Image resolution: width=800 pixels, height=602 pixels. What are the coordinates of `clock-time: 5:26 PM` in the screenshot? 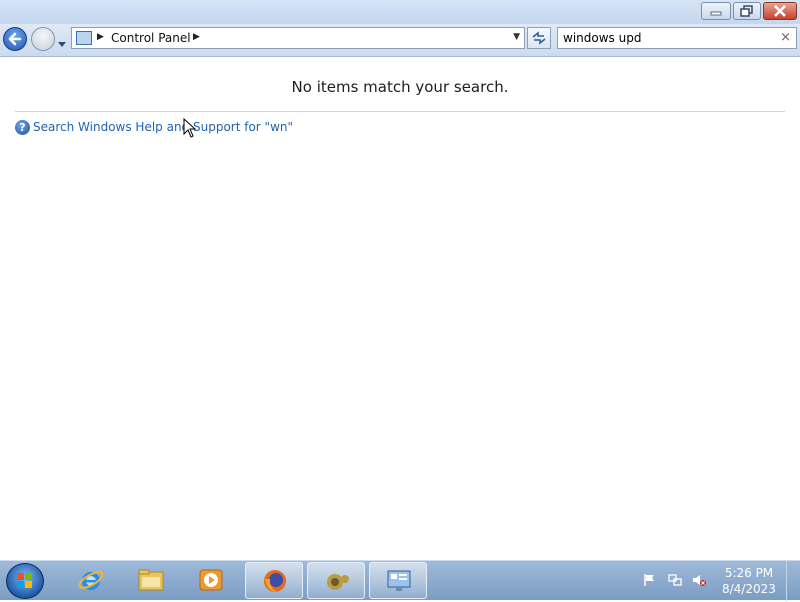 It's located at (749, 573).